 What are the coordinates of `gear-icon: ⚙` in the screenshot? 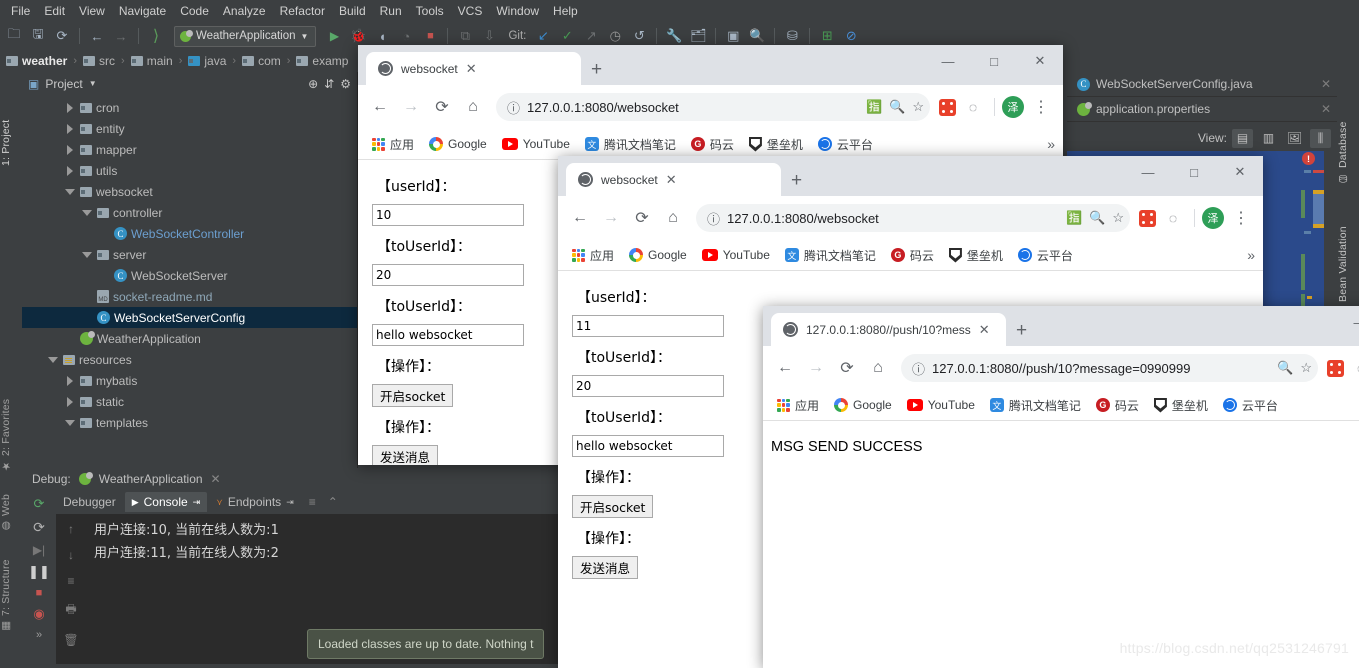 It's located at (345, 84).